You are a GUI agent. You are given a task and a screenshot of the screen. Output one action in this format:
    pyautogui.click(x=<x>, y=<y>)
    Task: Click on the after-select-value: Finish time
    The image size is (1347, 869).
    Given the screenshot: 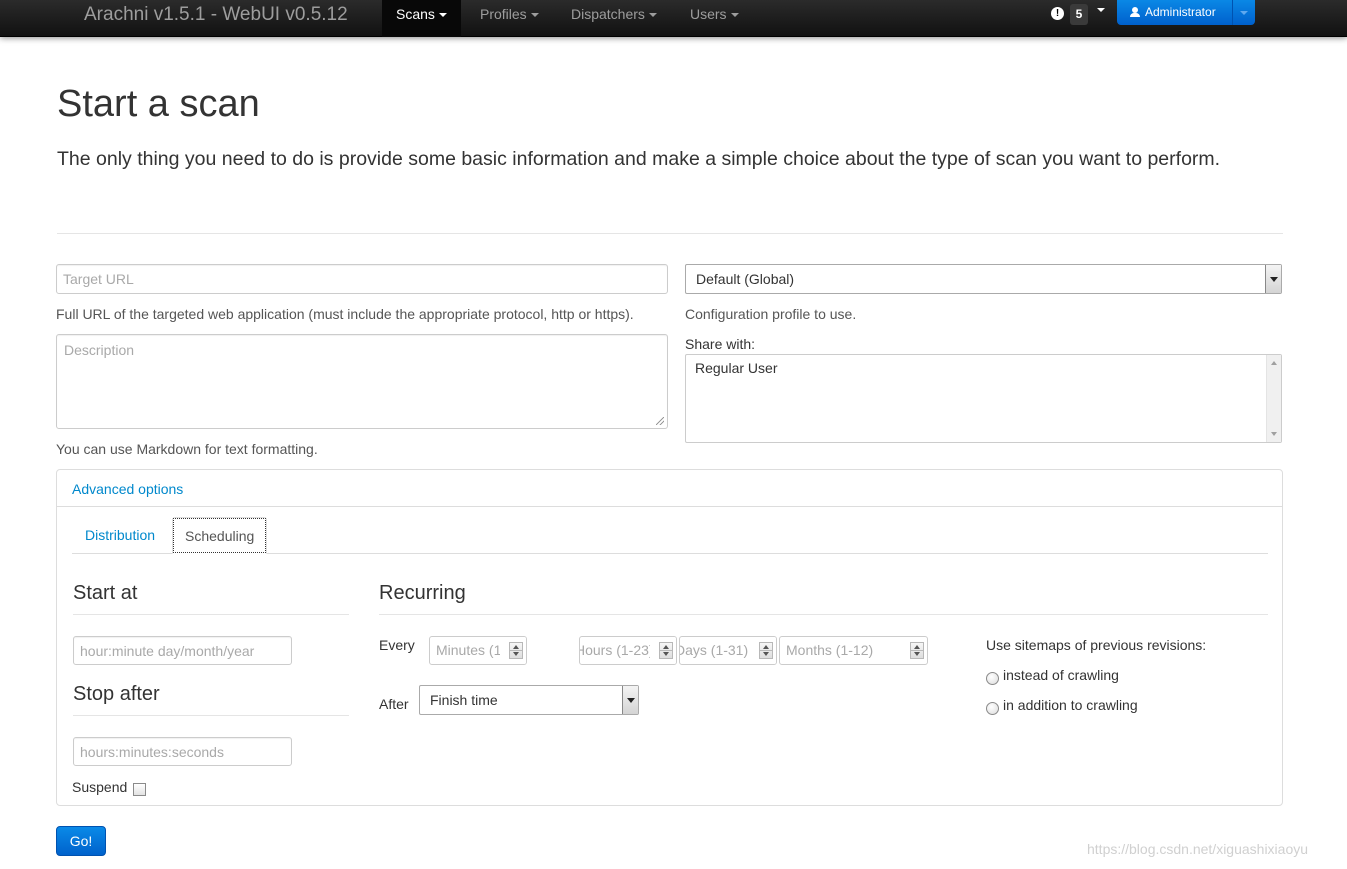 What is the action you would take?
    pyautogui.click(x=464, y=700)
    